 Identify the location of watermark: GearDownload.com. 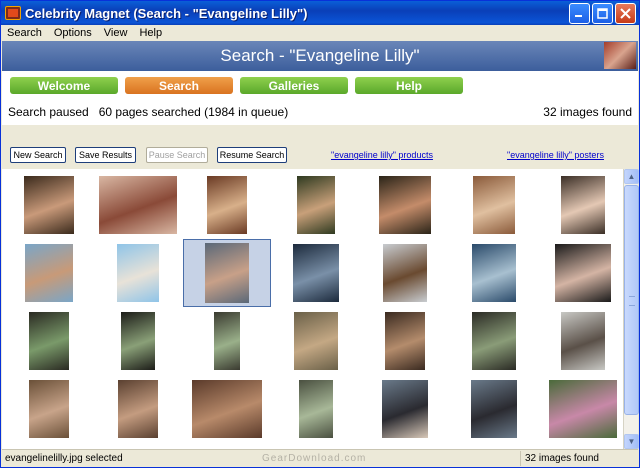
(314, 458).